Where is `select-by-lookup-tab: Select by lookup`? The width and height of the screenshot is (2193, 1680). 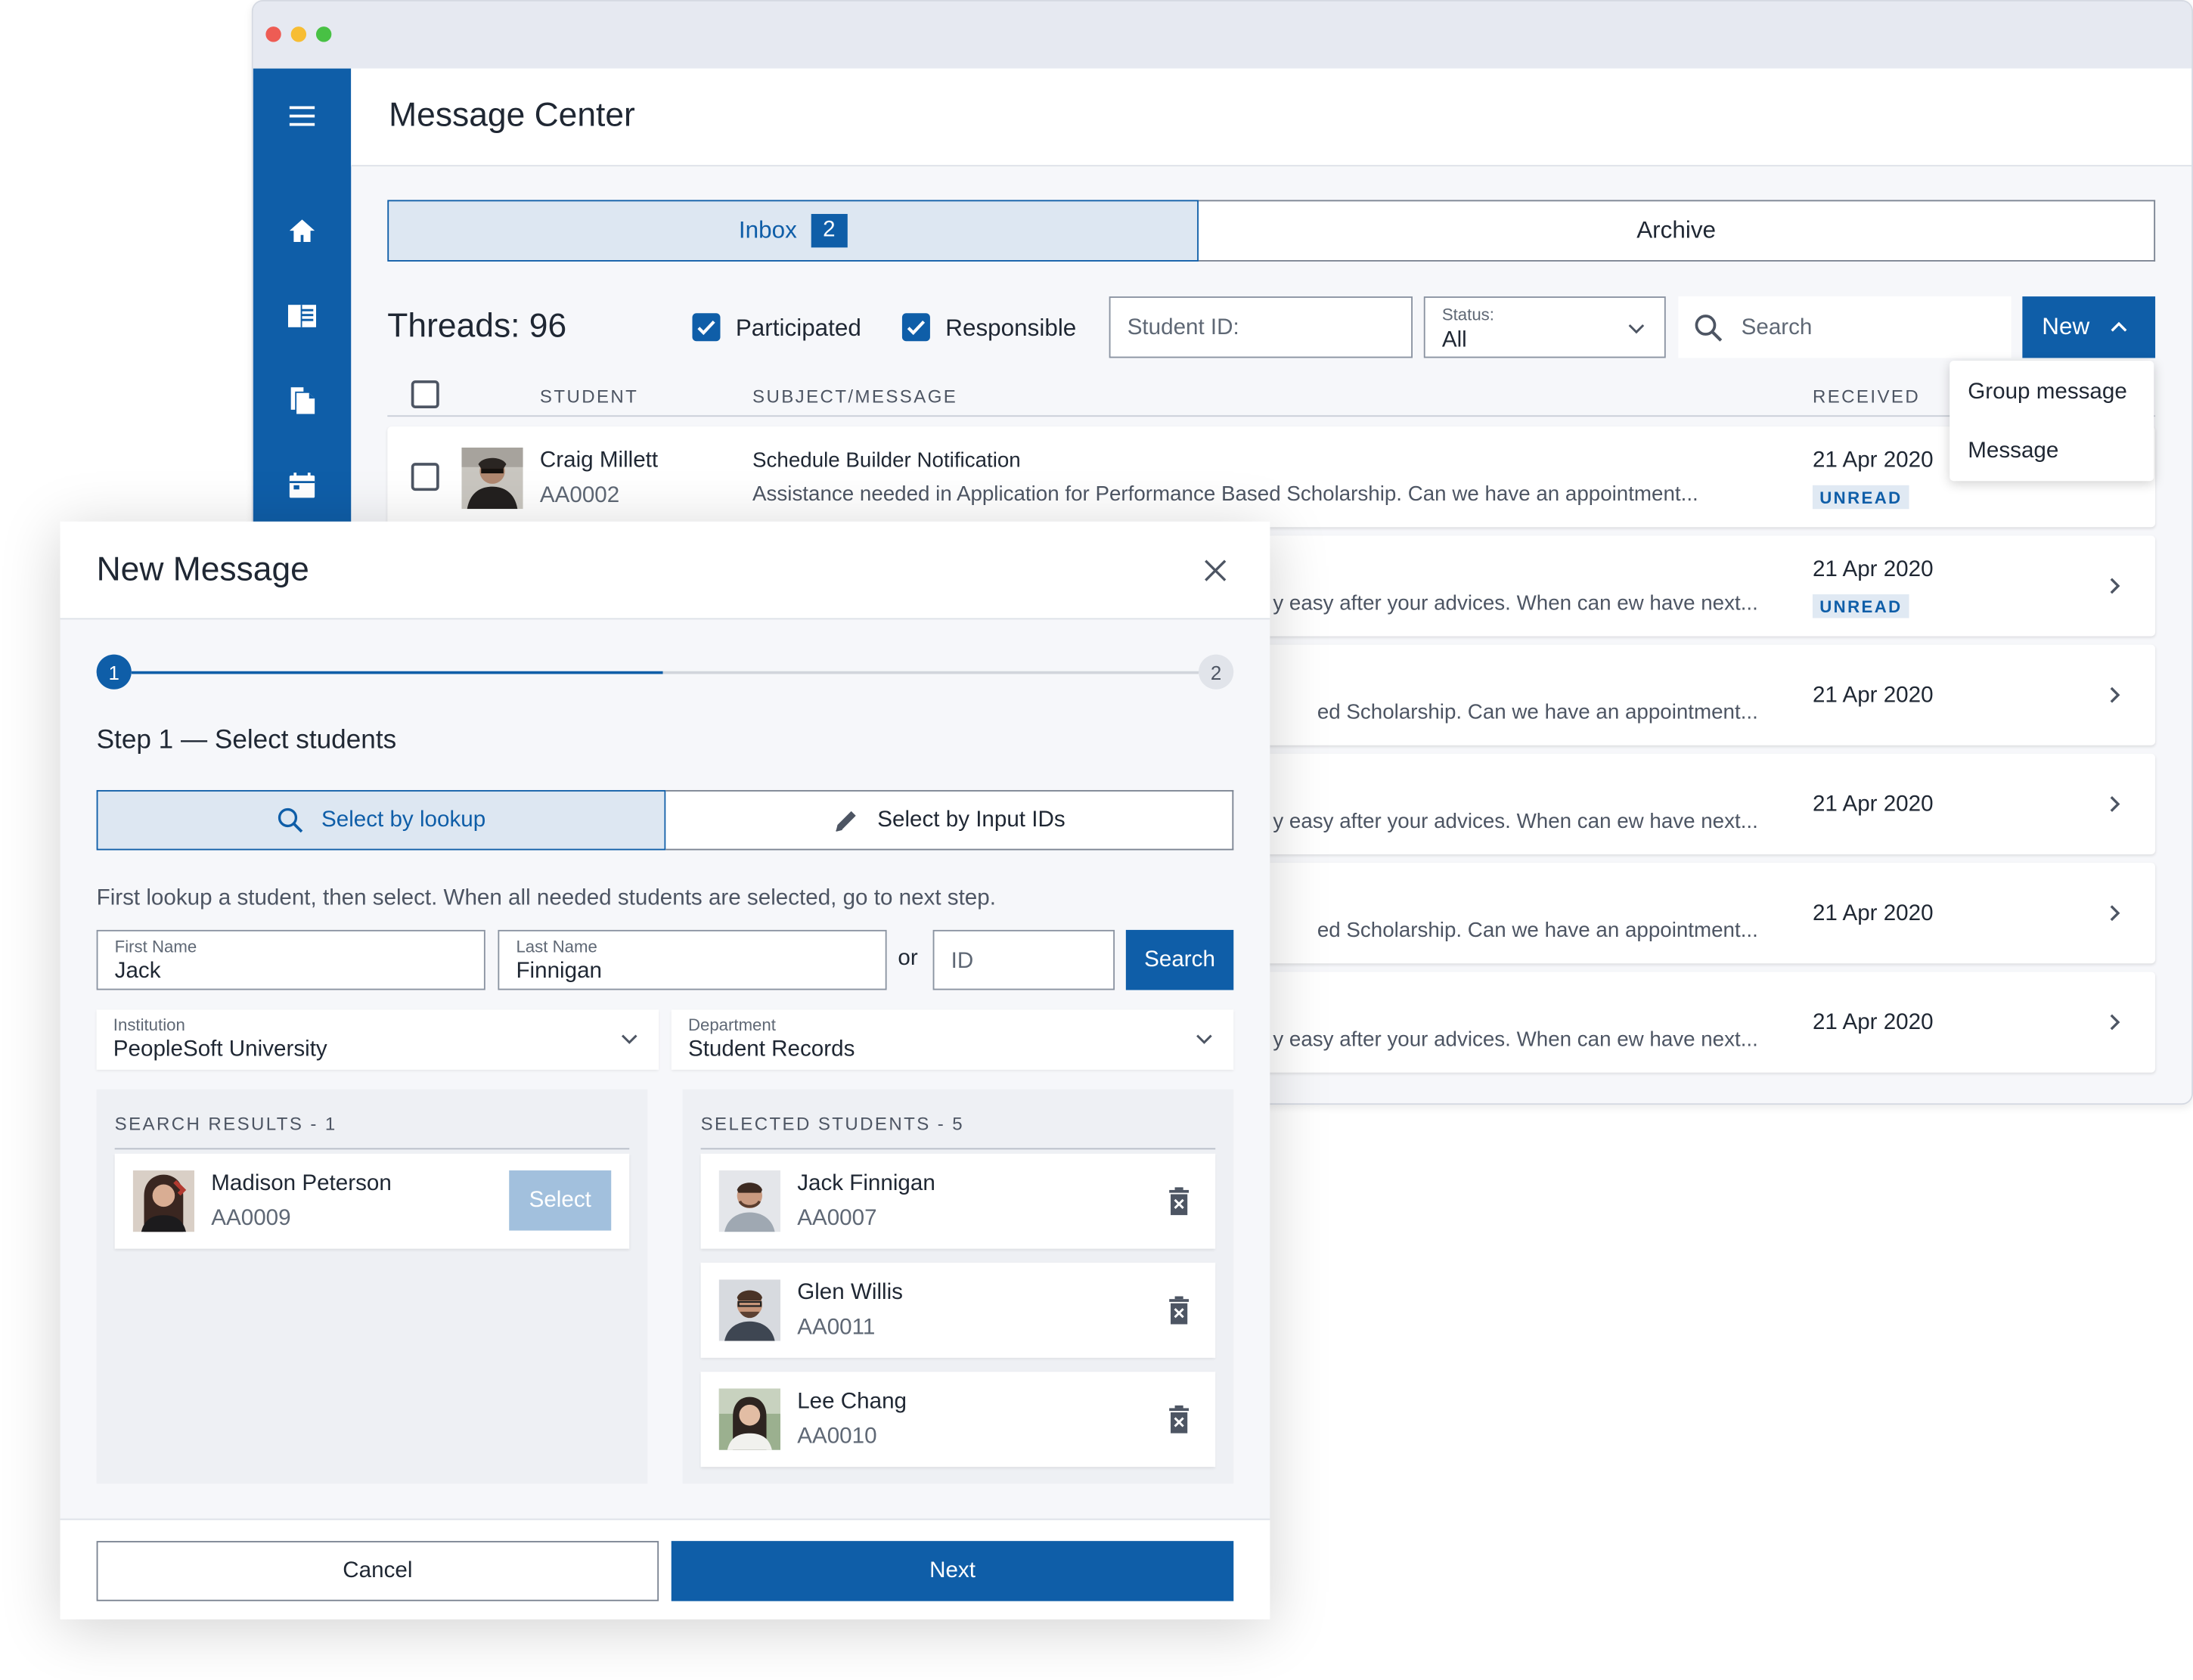 select-by-lookup-tab: Select by lookup is located at coordinates (381, 820).